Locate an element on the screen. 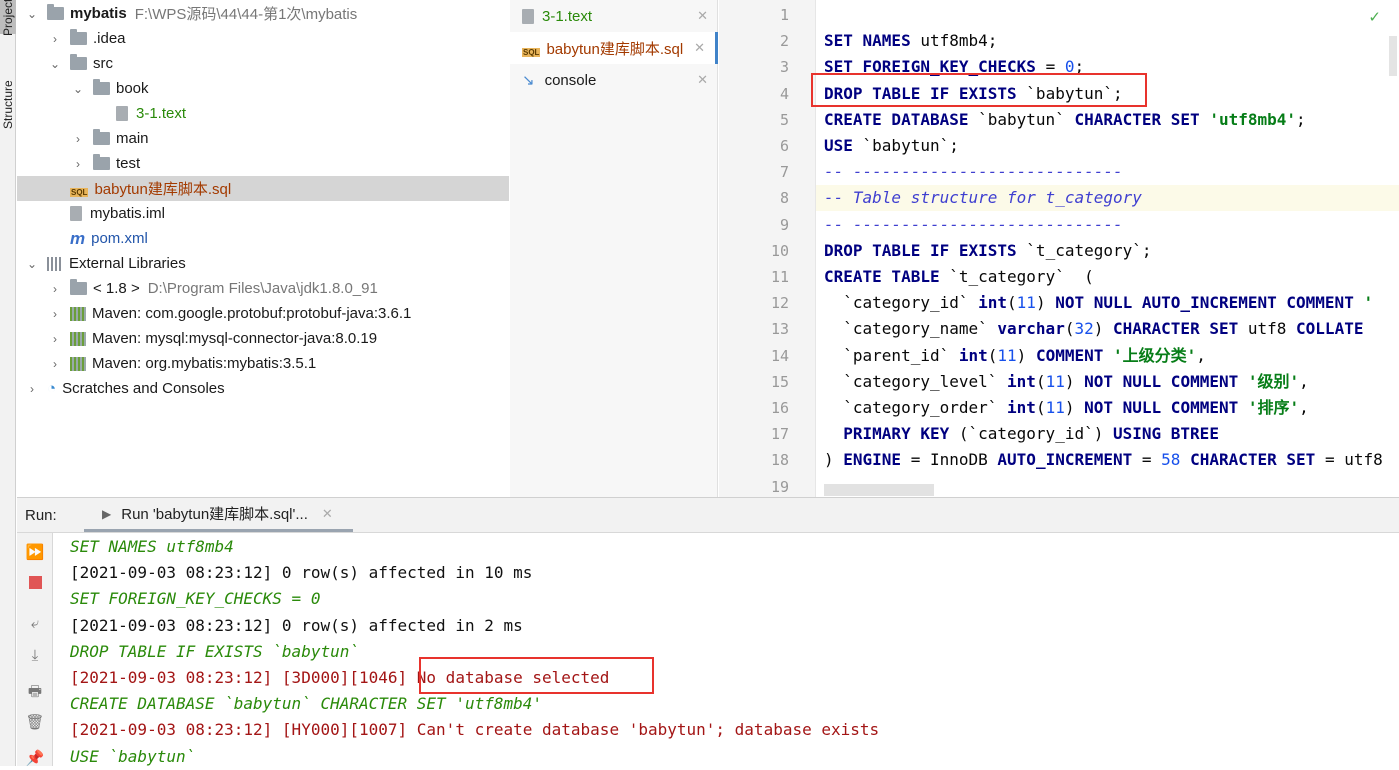 The height and width of the screenshot is (770, 1399). tree-item: ⌄ mybatis F:\WPS源码\44\44-第1次\mybatis is located at coordinates (263, 13).